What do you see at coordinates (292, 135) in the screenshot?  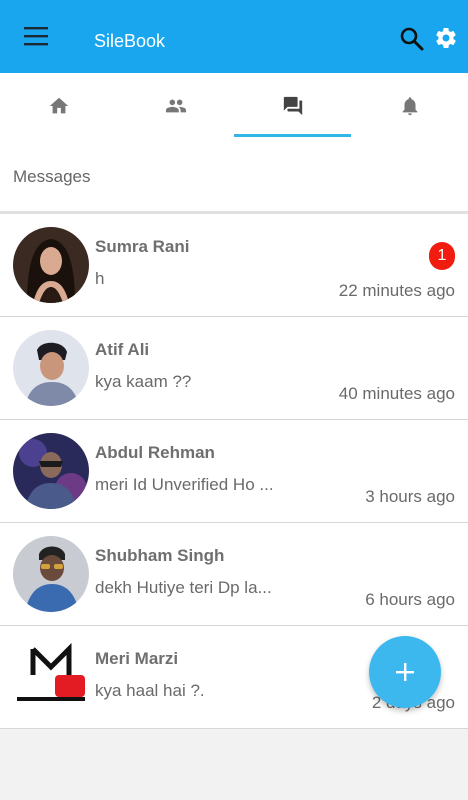 I see `selected-tab-indicator` at bounding box center [292, 135].